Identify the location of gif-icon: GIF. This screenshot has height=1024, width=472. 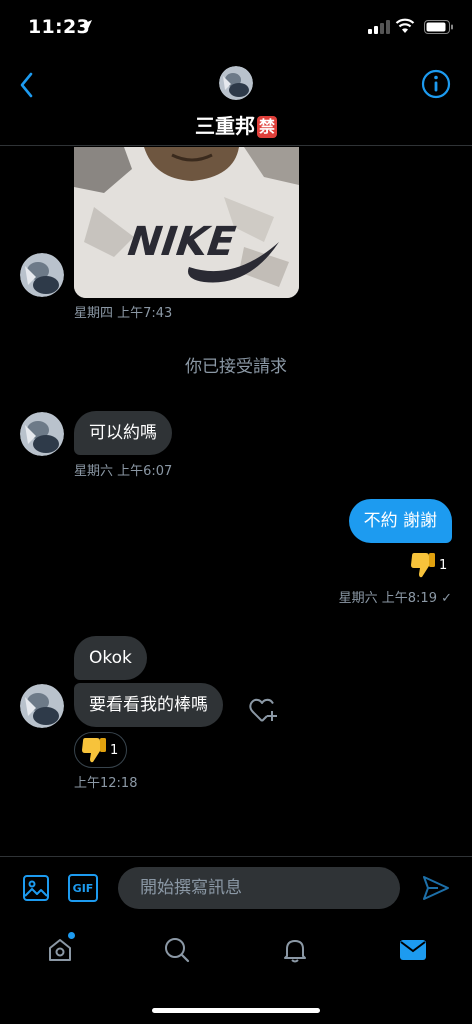
(83, 888).